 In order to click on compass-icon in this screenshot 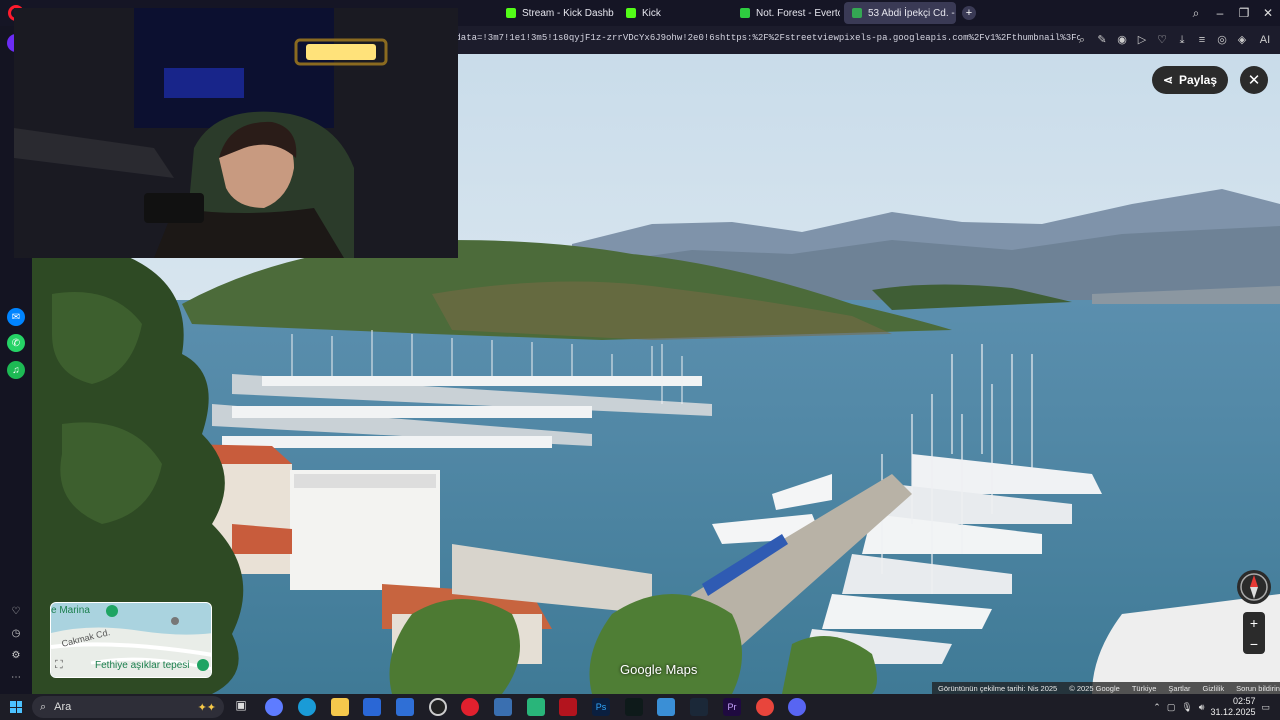, I will do `click(1254, 587)`.